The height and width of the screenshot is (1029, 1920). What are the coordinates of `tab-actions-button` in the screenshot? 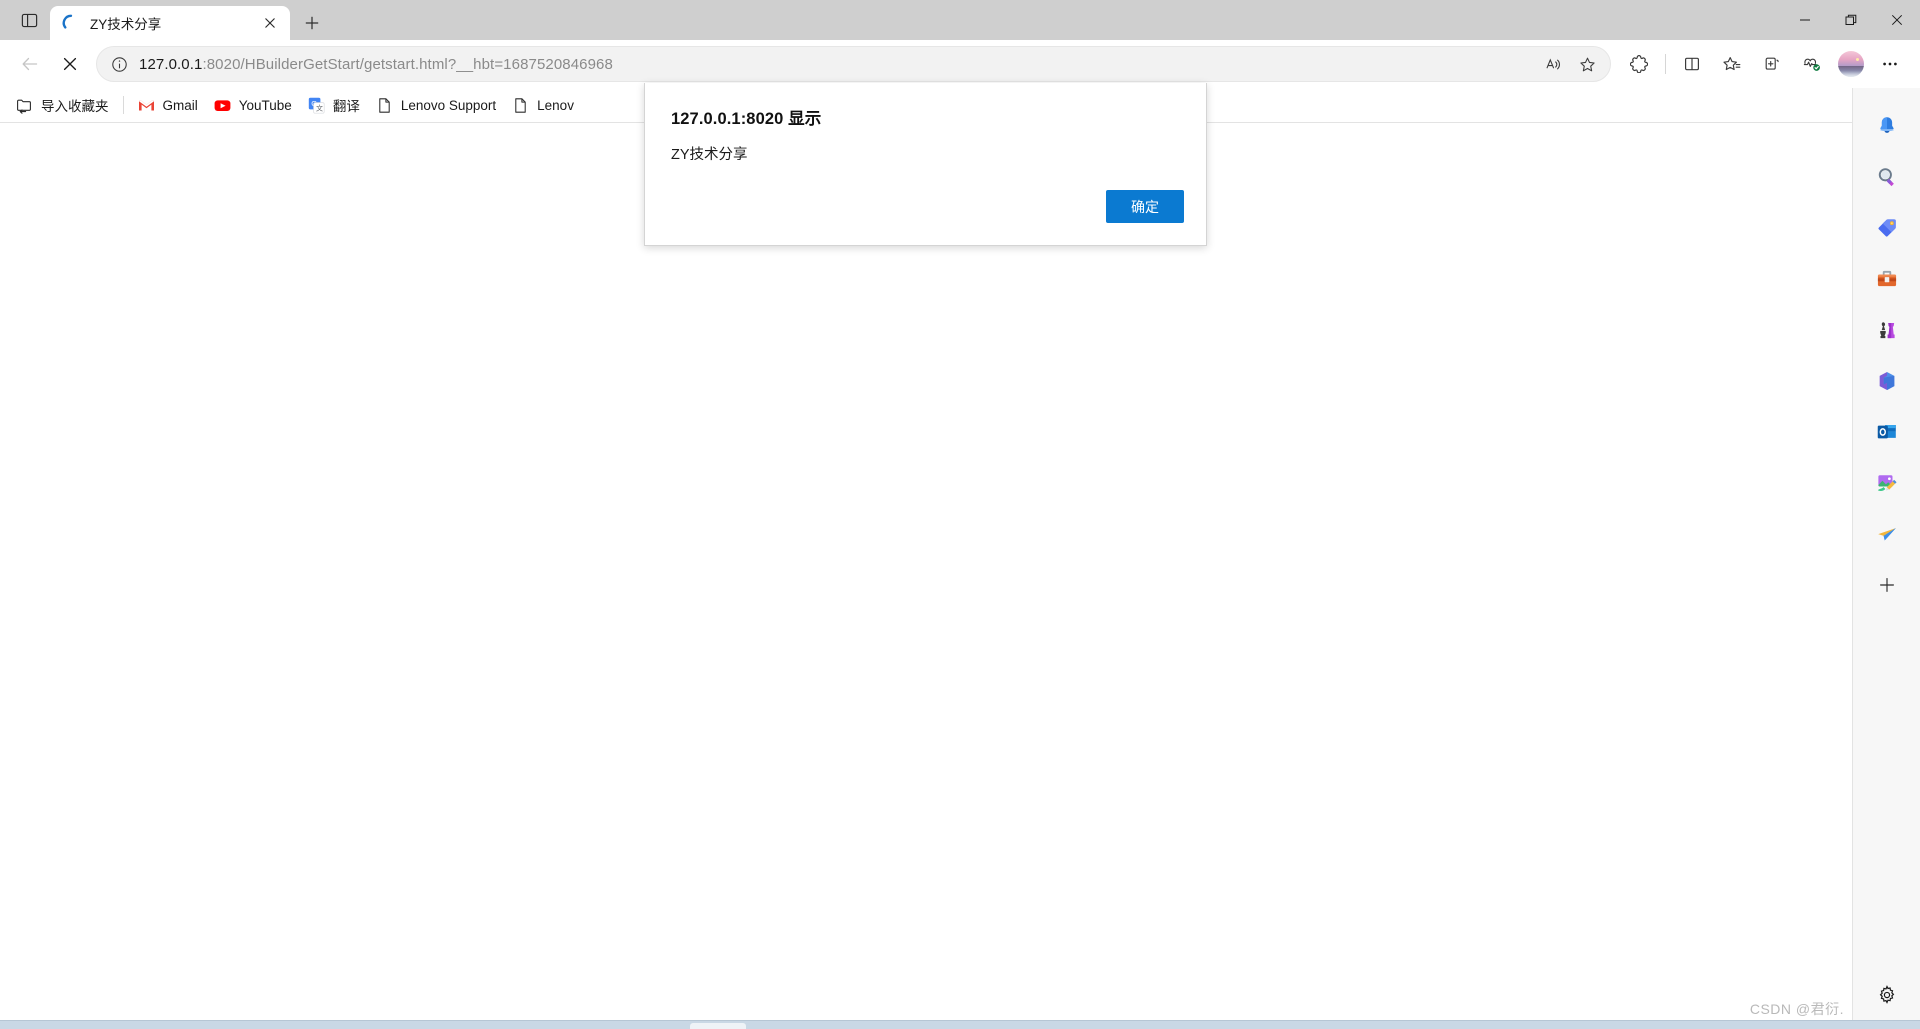 It's located at (29, 20).